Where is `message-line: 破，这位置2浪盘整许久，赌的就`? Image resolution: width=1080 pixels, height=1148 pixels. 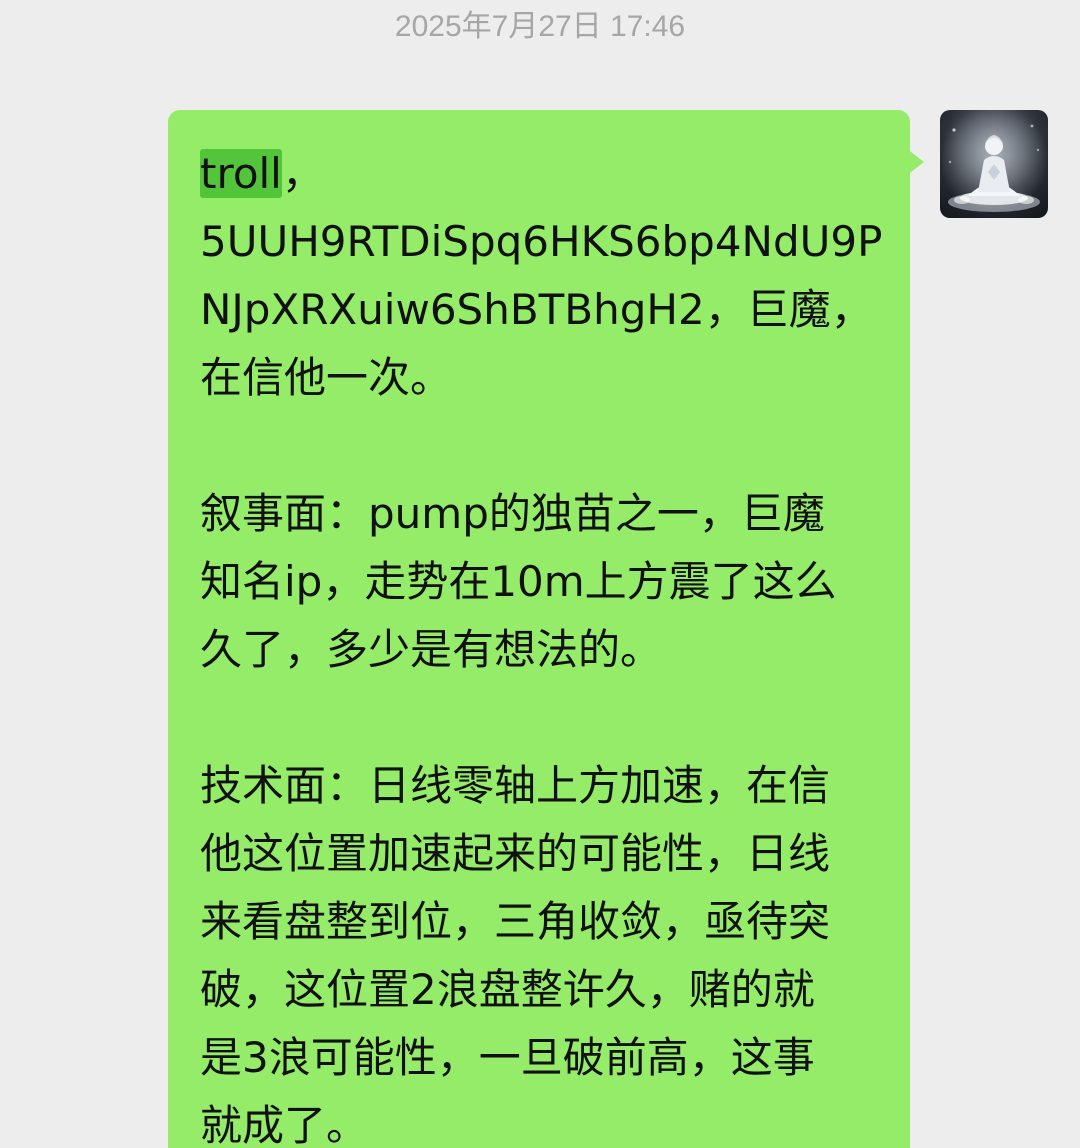 message-line: 破，这位置2浪盘整许久，赌的就 is located at coordinates (507, 989).